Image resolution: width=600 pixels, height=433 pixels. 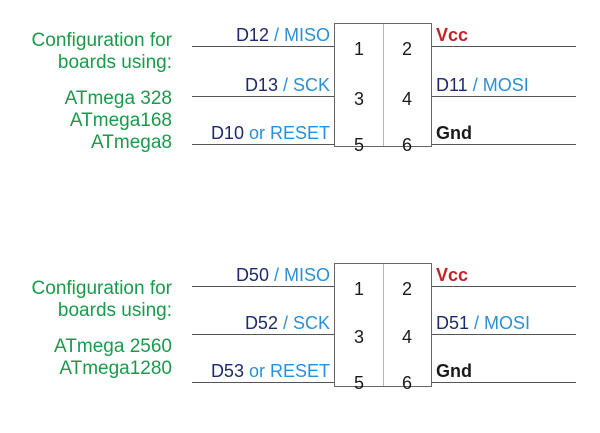 I want to click on pin-name: D13, so click(x=261, y=85).